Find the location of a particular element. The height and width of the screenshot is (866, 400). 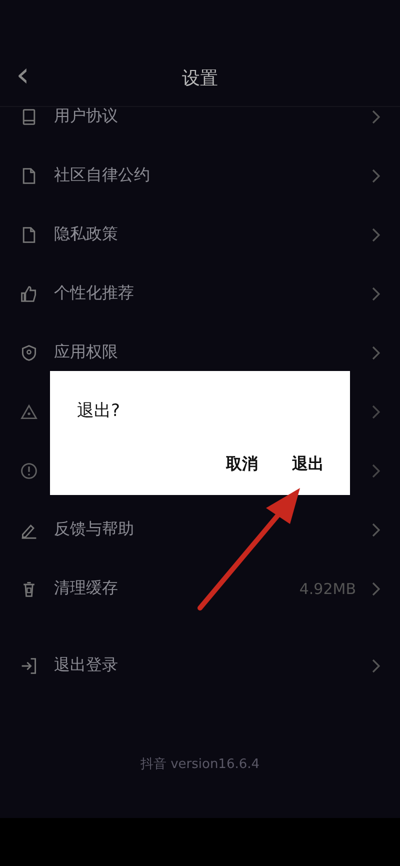

cancel-button: 取消 is located at coordinates (242, 464).